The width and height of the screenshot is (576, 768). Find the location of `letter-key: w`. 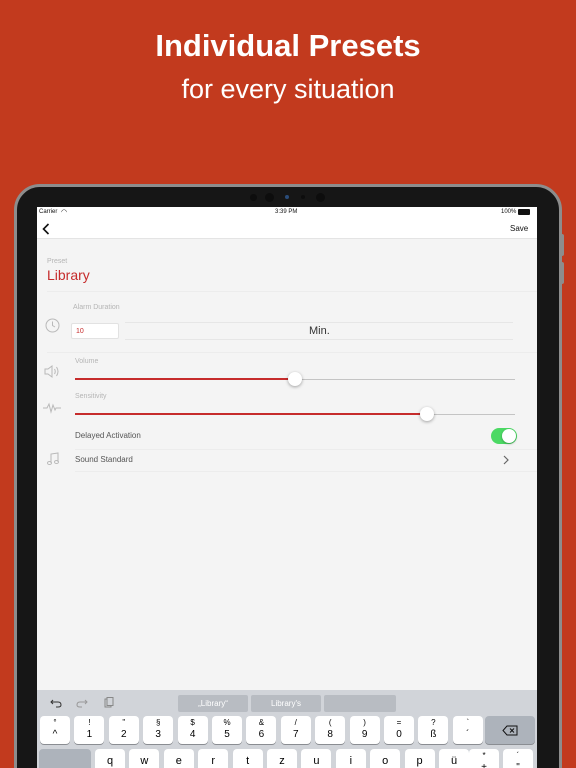

letter-key: w is located at coordinates (144, 758).